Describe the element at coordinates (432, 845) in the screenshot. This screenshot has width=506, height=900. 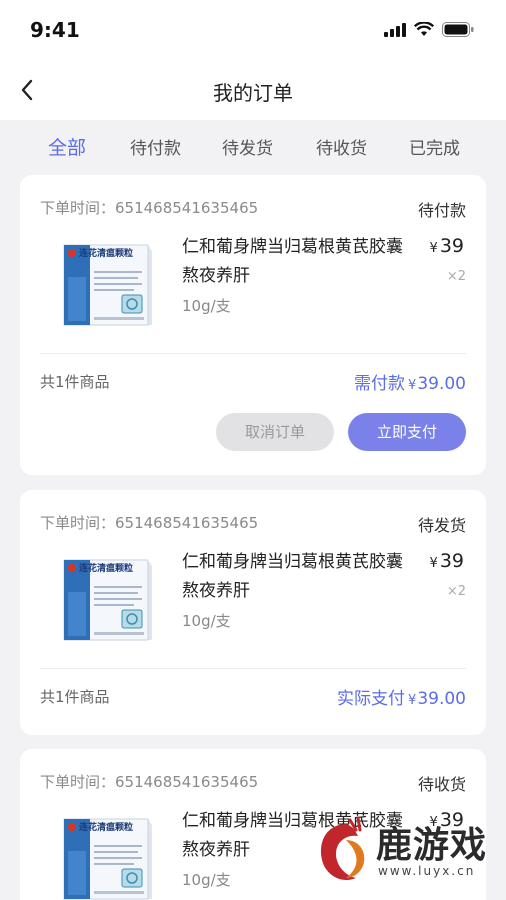
I see `watermark-text: 鹿游戏` at that location.